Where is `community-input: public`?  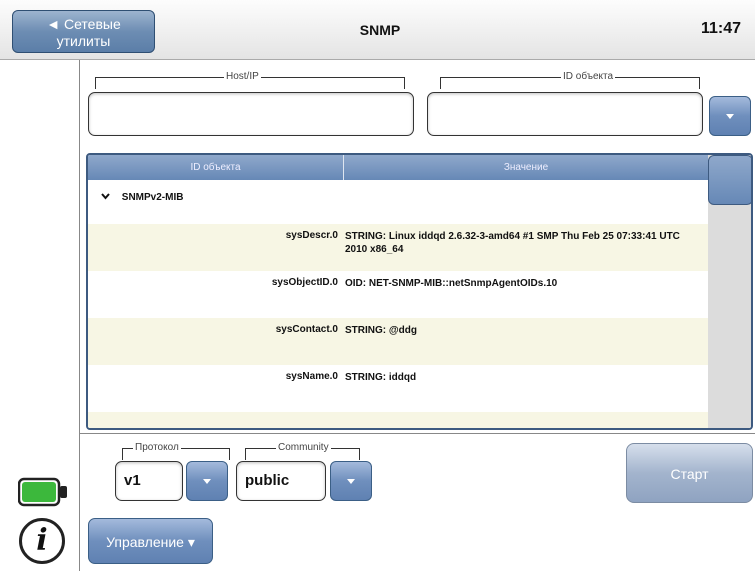 community-input: public is located at coordinates (281, 481).